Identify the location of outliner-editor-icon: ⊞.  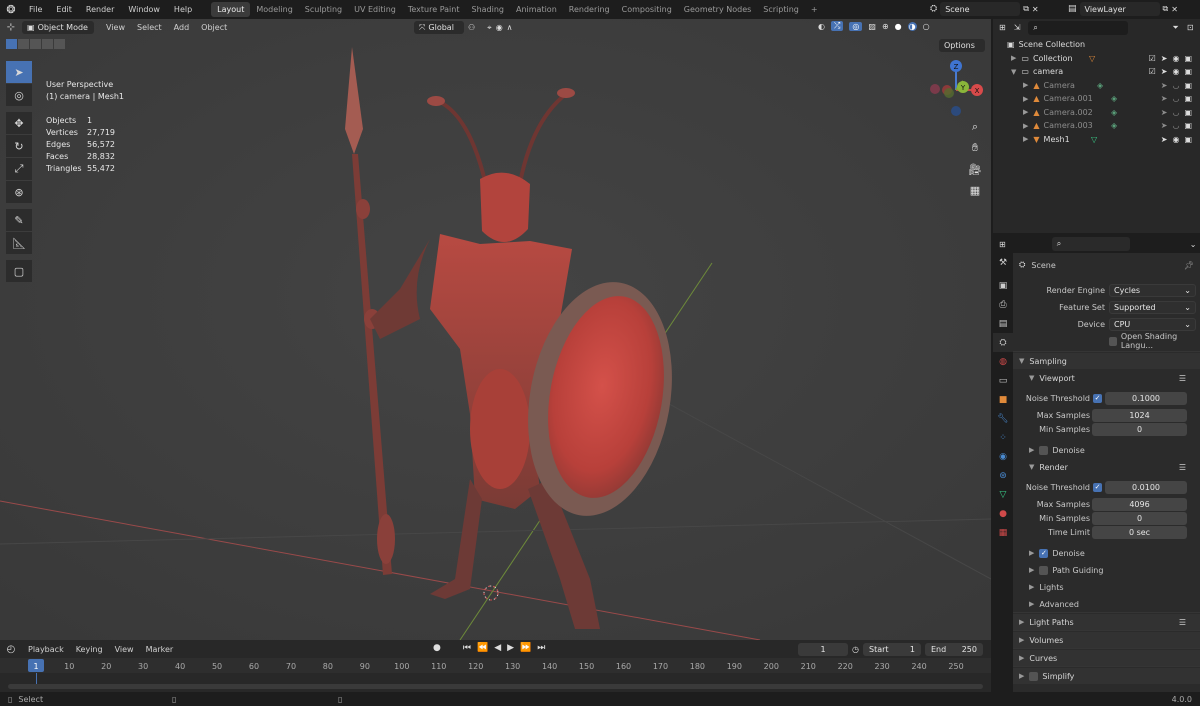
(1002, 27).